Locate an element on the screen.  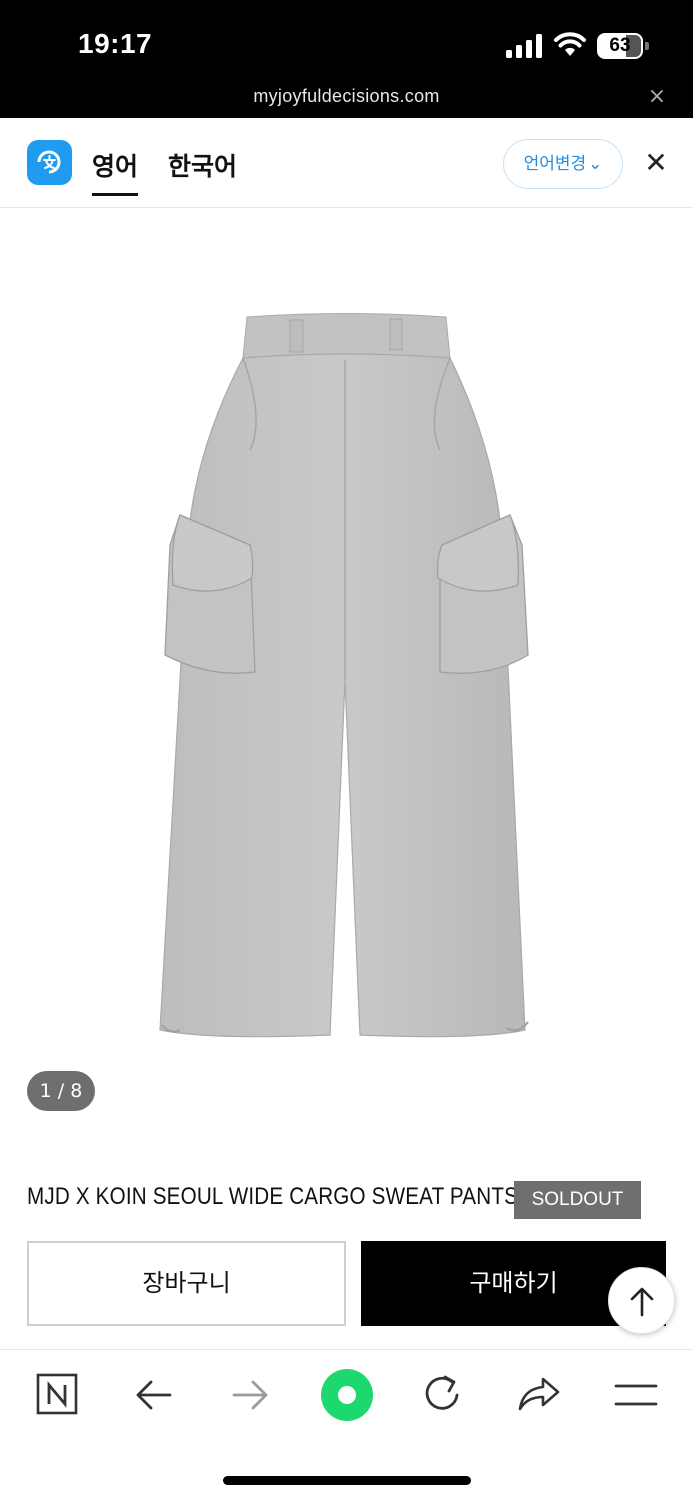
home-indicator is located at coordinates (347, 1480).